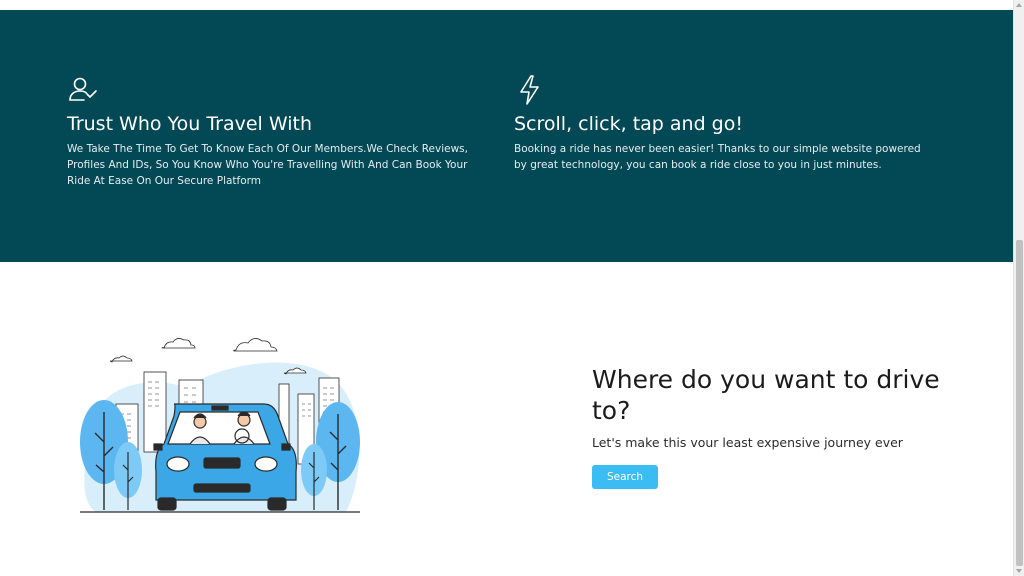 The image size is (1024, 576). What do you see at coordinates (189, 124) in the screenshot?
I see `feature-title: Trust Who You Travel With` at bounding box center [189, 124].